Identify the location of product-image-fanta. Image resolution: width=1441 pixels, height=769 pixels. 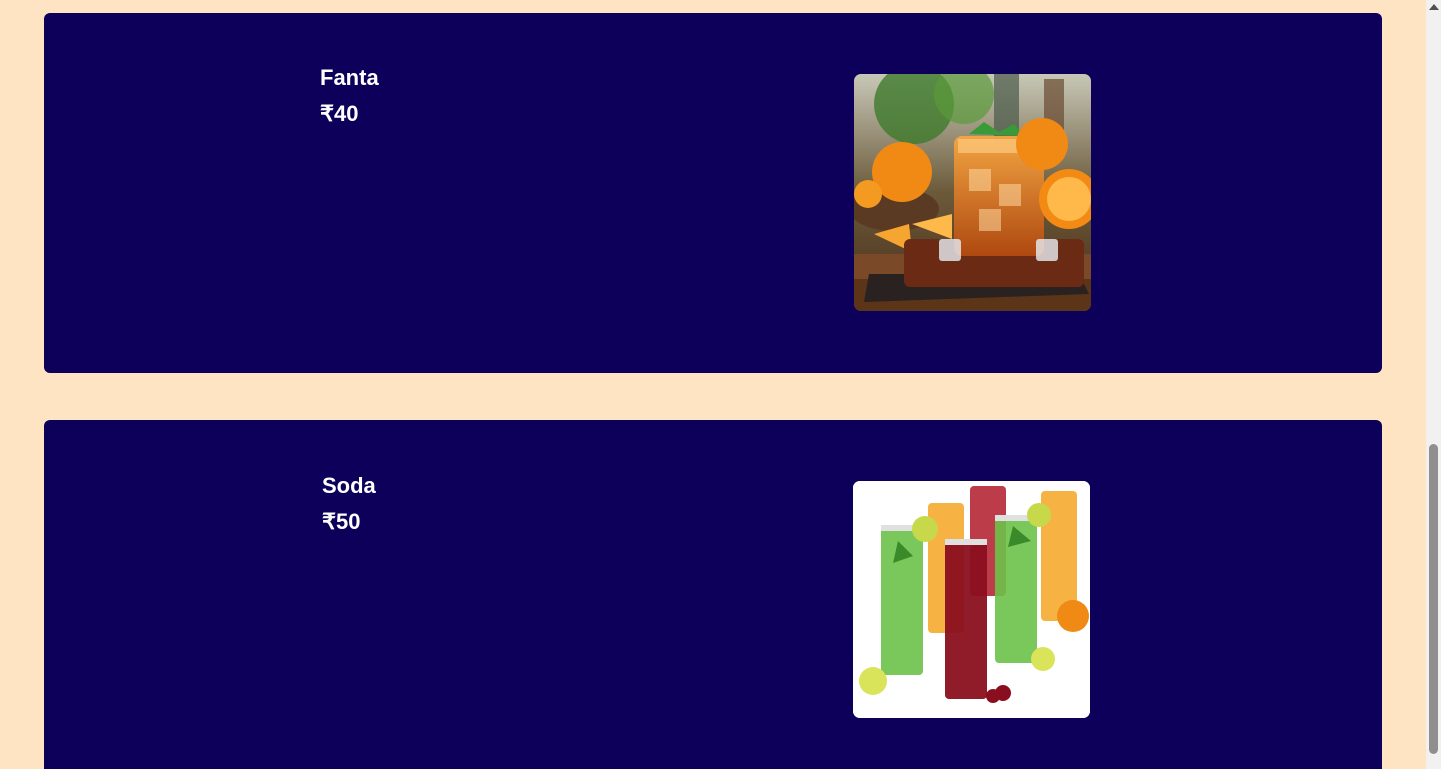
(972, 192).